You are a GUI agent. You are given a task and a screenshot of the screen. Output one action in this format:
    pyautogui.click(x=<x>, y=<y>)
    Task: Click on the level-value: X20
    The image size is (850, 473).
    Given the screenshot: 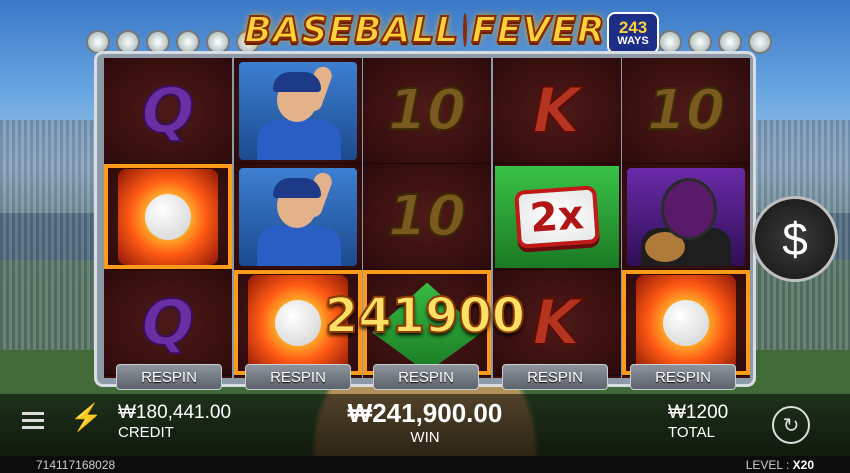 What is the action you would take?
    pyautogui.click(x=803, y=465)
    